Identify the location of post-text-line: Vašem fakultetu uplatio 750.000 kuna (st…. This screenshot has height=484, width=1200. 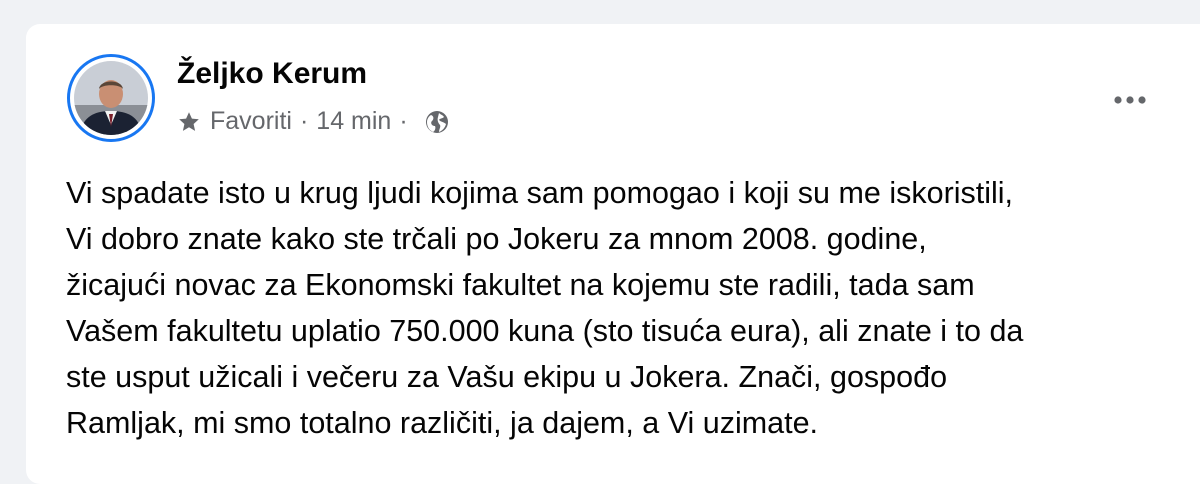
(545, 331).